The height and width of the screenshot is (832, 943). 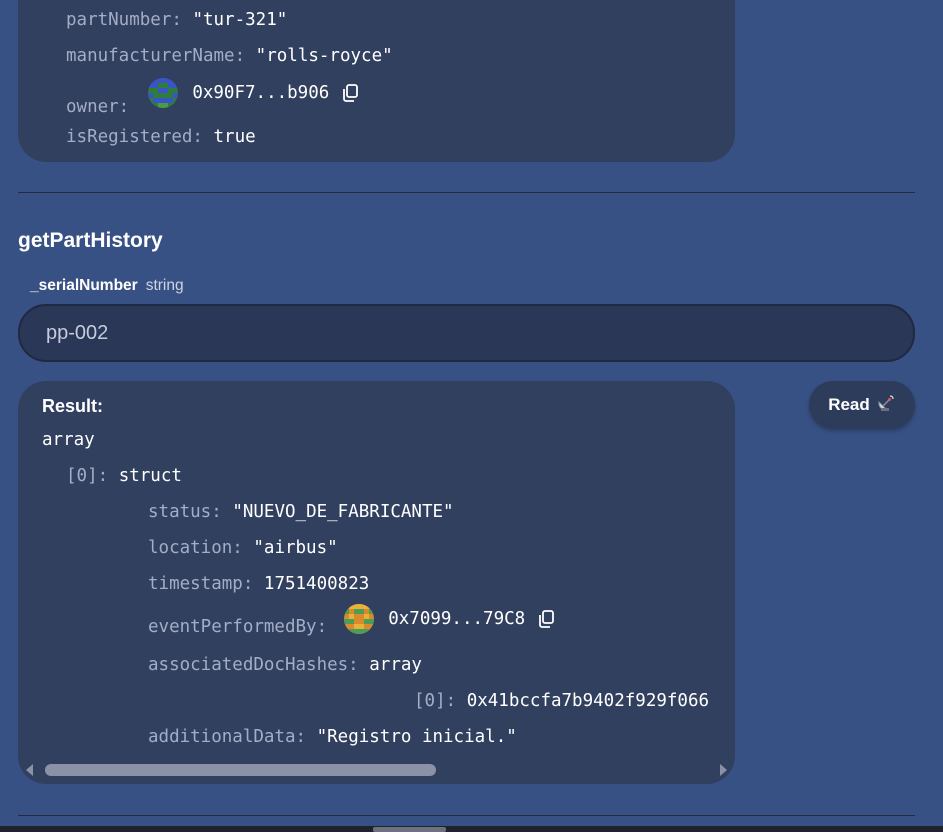 I want to click on manufacturer-key: manufacturerName:, so click(x=156, y=56).